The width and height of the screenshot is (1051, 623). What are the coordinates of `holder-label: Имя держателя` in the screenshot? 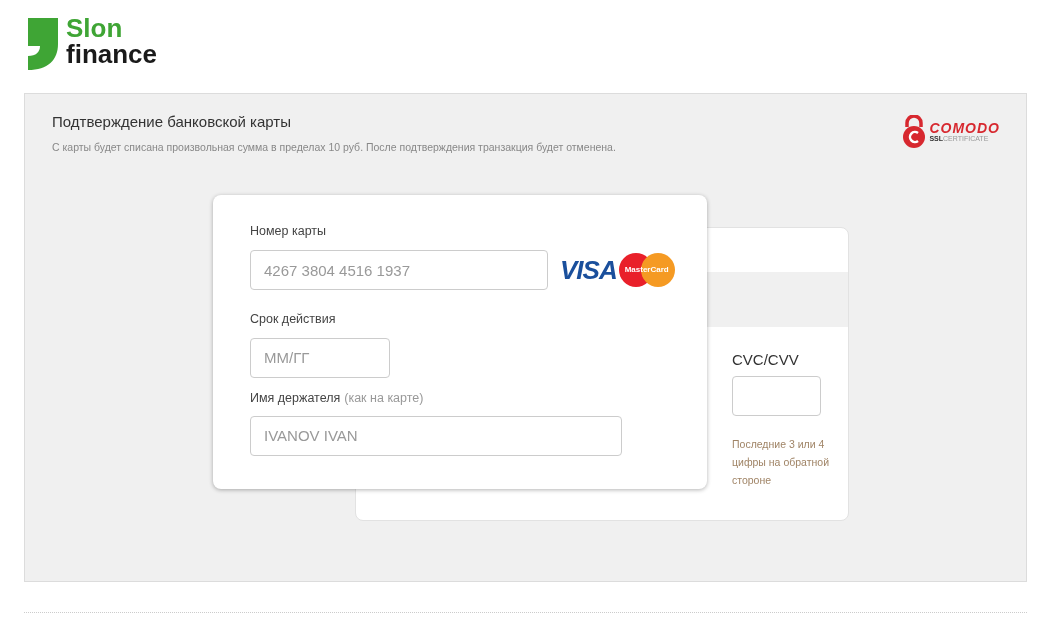 It's located at (295, 398).